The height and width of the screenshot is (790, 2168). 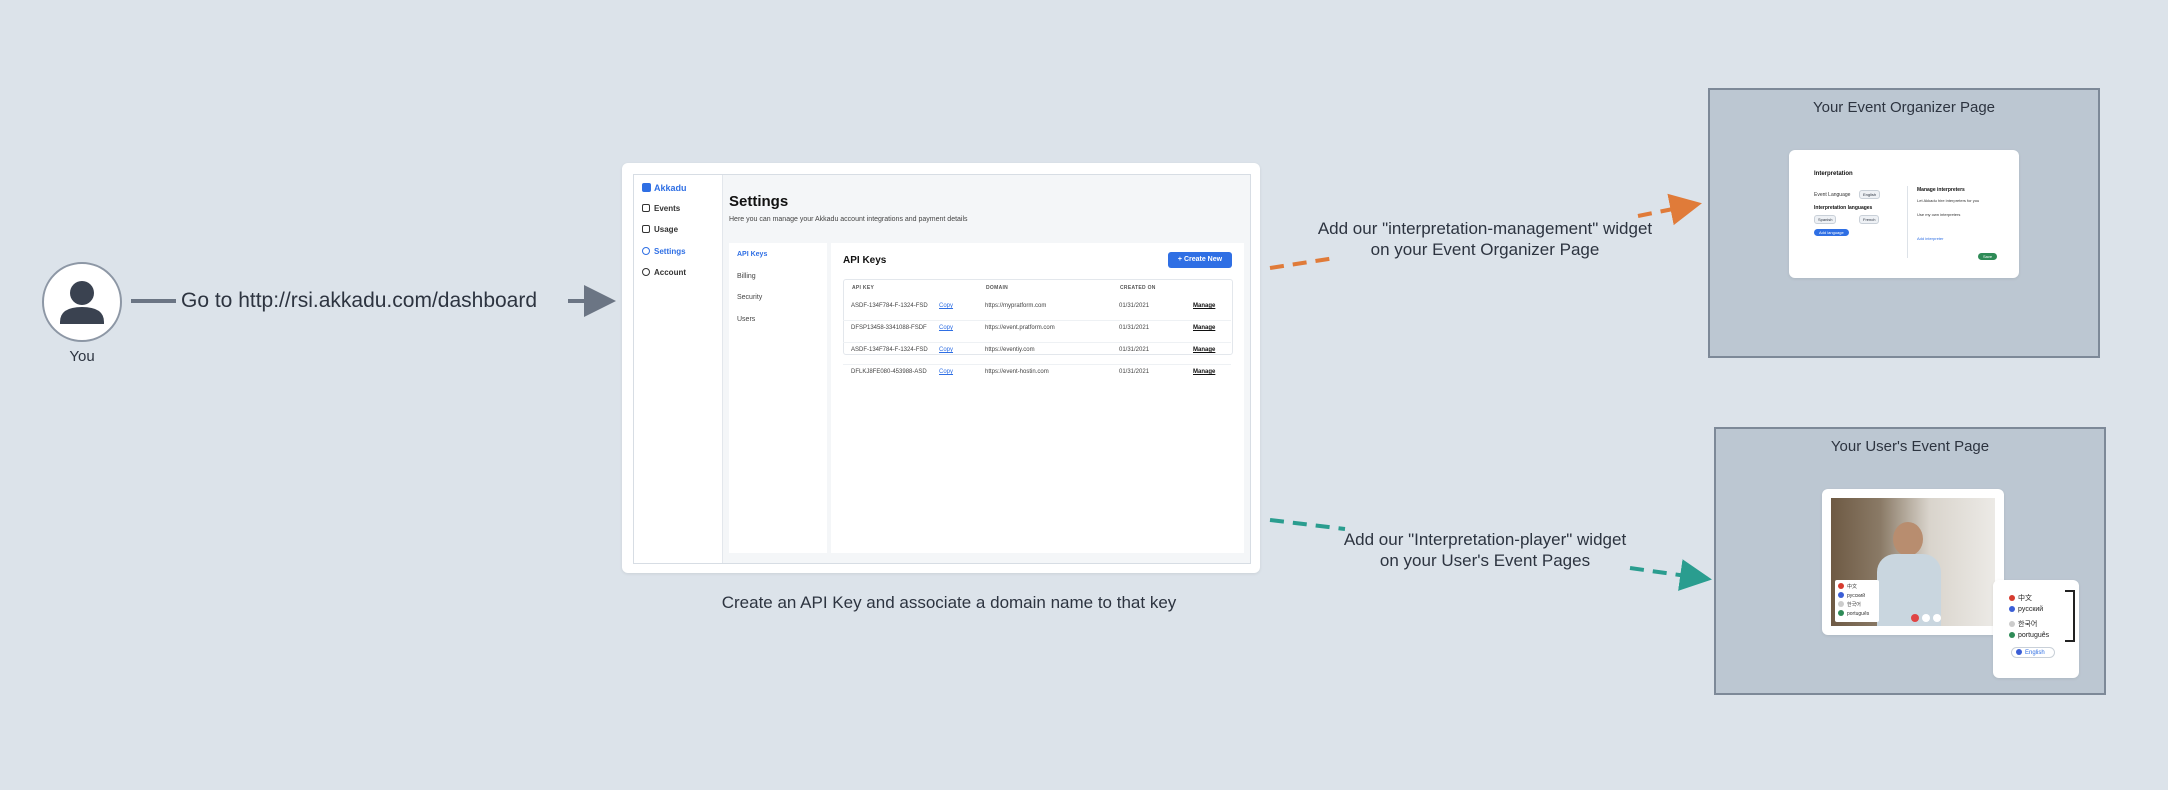 What do you see at coordinates (1869, 219) in the screenshot?
I see `language-chip-b: French` at bounding box center [1869, 219].